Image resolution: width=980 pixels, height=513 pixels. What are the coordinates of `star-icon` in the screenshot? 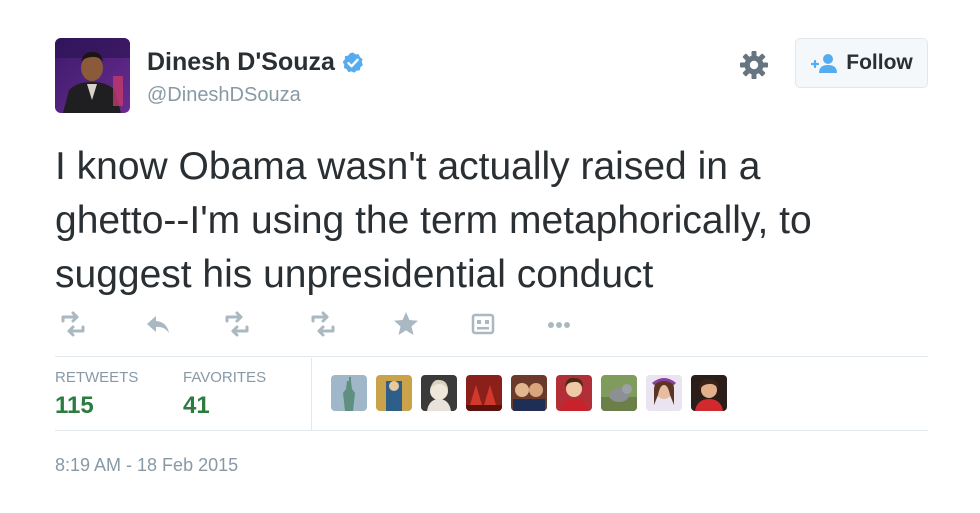 It's located at (406, 324).